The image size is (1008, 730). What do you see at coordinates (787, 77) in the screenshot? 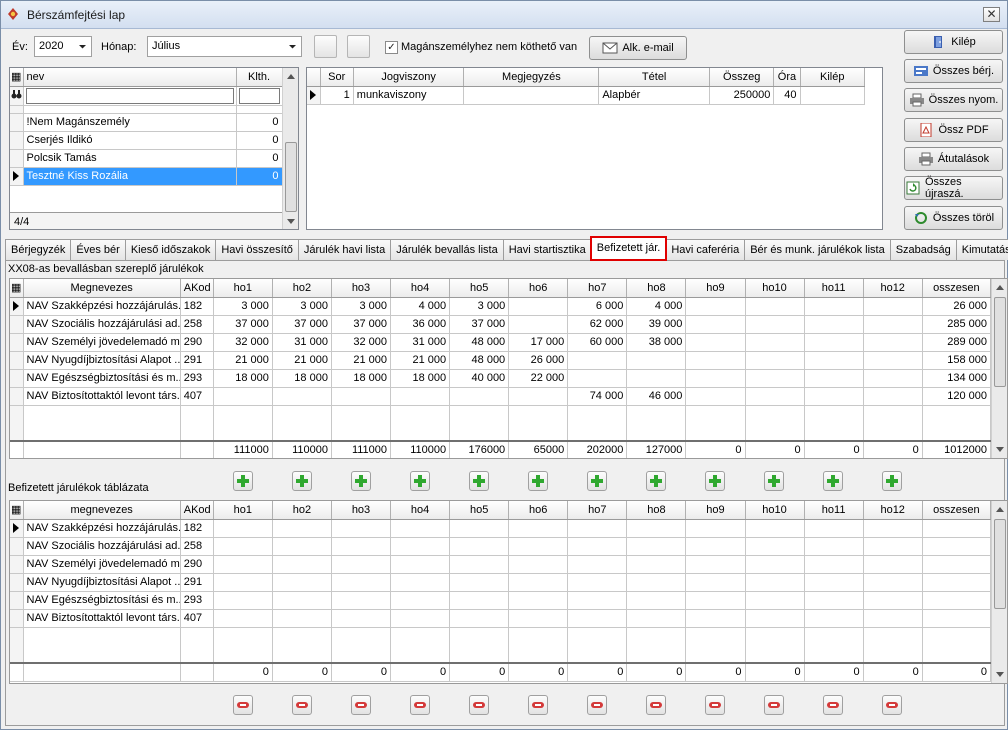
I see `col-header-ora: Óra` at bounding box center [787, 77].